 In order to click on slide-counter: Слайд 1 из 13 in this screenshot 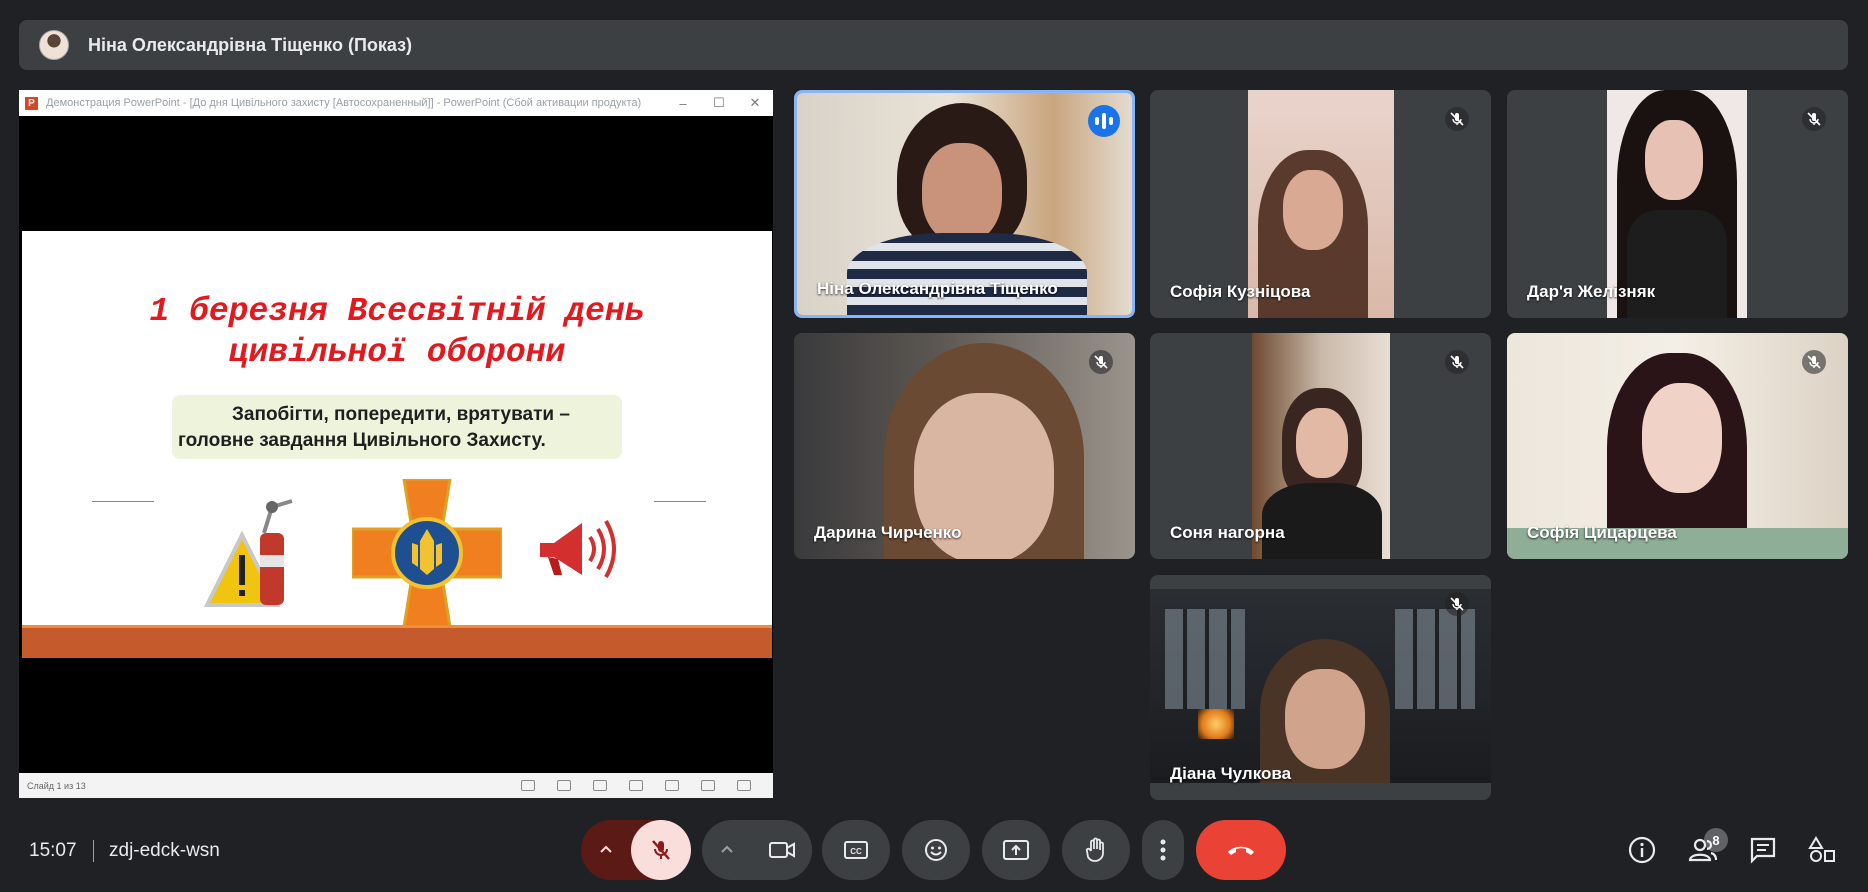, I will do `click(56, 785)`.